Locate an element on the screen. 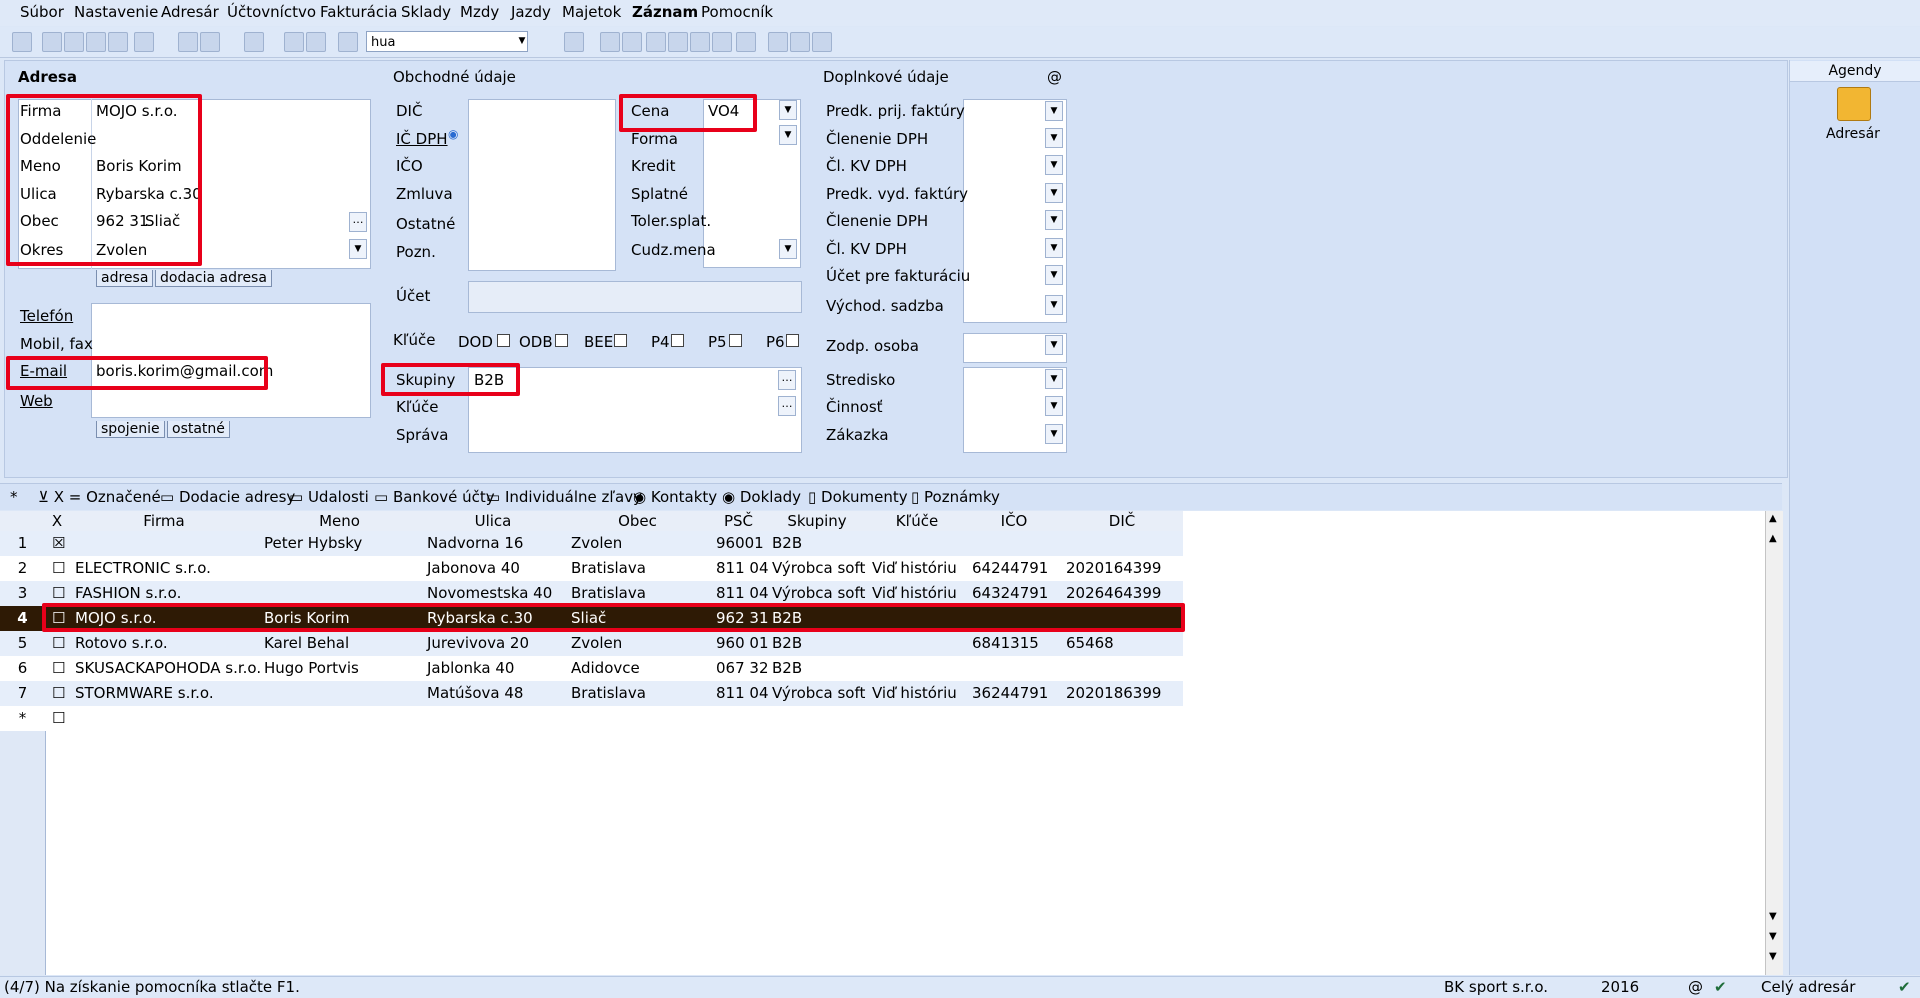 This screenshot has height=998, width=1920. label-web: Web is located at coordinates (36, 401).